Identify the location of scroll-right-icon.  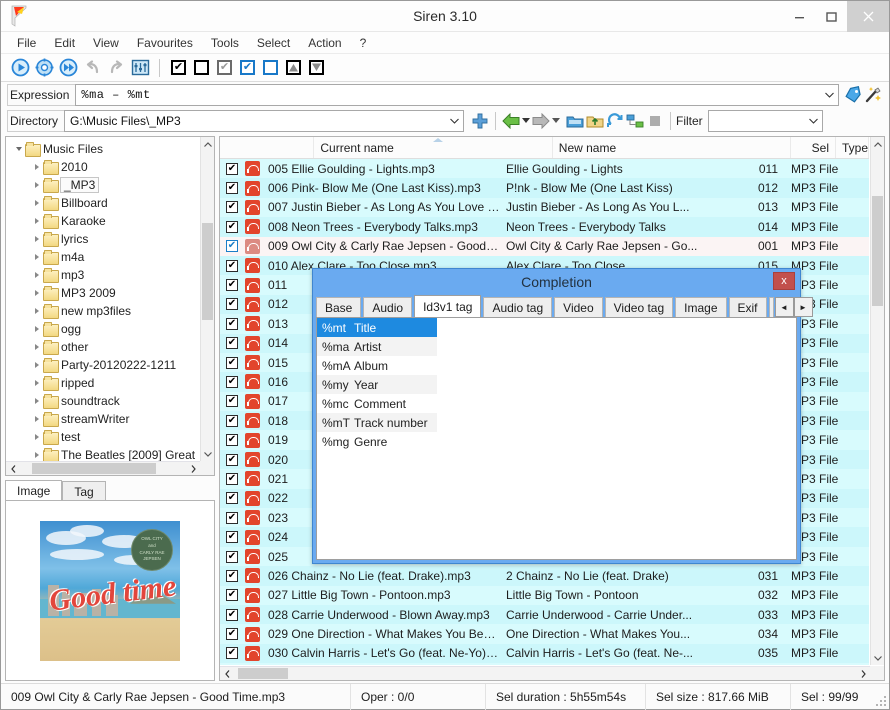
(193, 468).